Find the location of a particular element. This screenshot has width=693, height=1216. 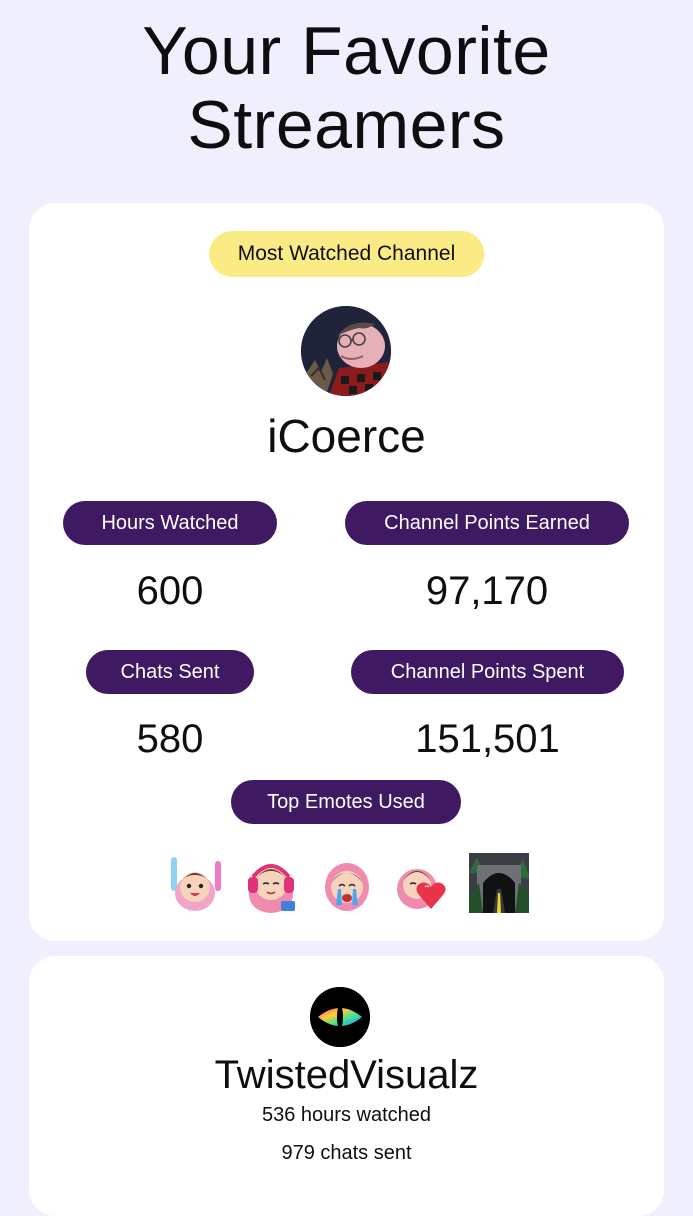

chats-sent-value: 580 is located at coordinates (170, 739).